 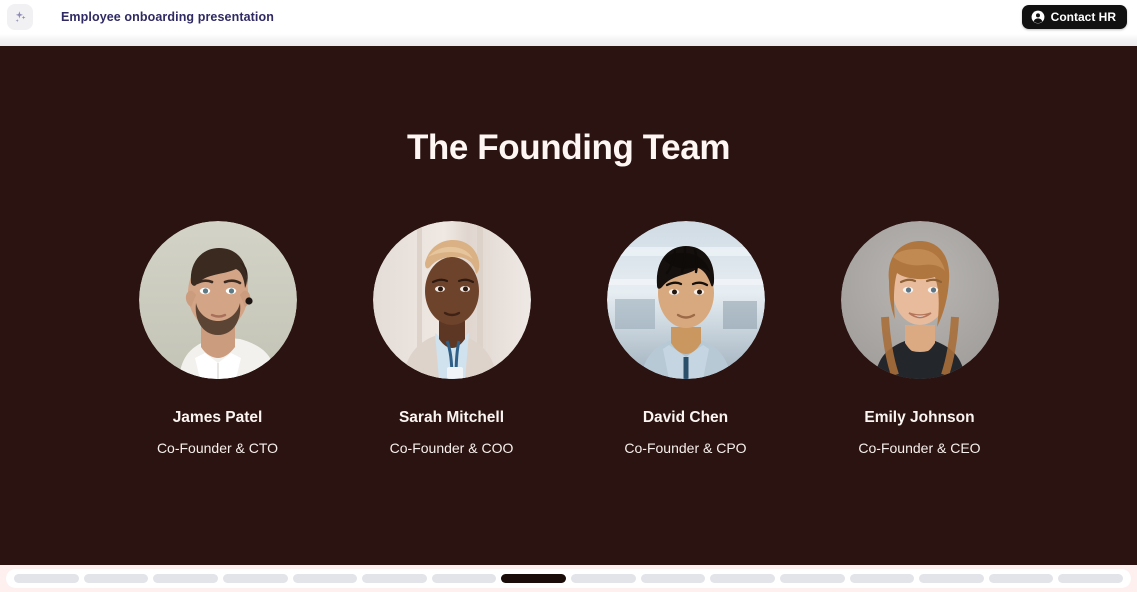 I want to click on team-member-card: Emily Johnson Co-Founder & CEO, so click(x=919, y=338).